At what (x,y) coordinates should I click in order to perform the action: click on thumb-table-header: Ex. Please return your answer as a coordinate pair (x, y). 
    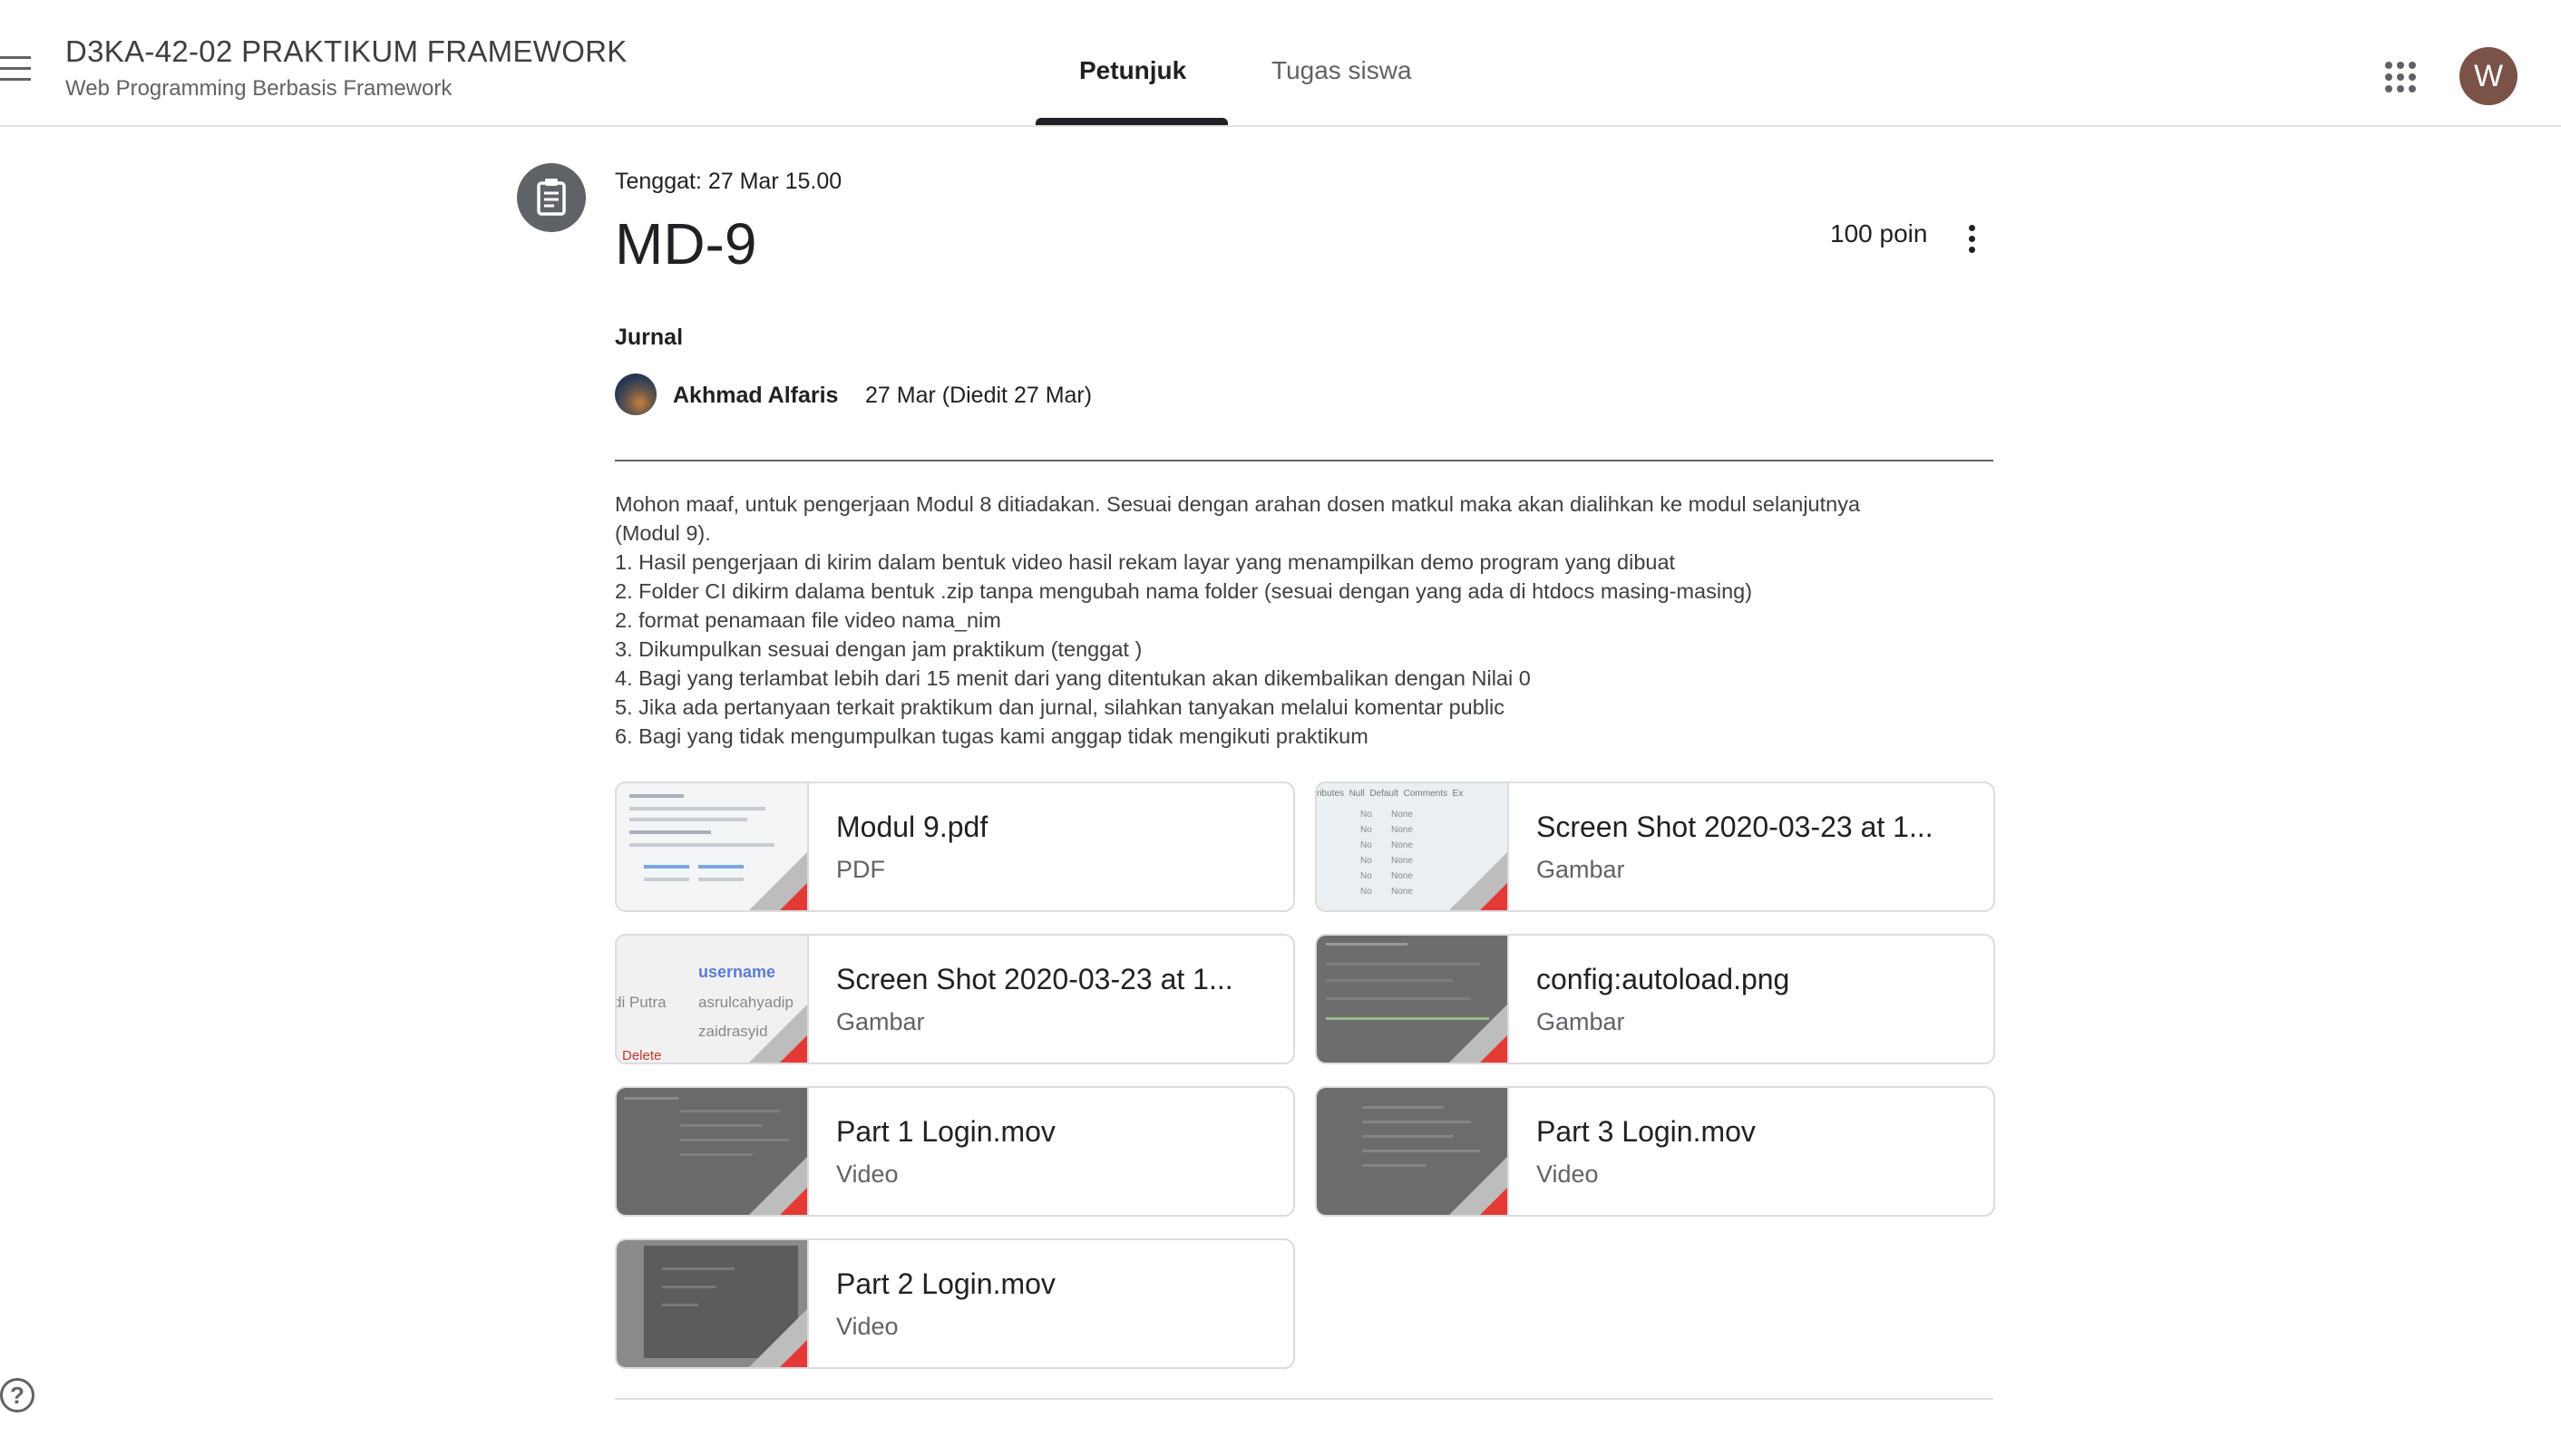
    Looking at the image, I should click on (1458, 794).